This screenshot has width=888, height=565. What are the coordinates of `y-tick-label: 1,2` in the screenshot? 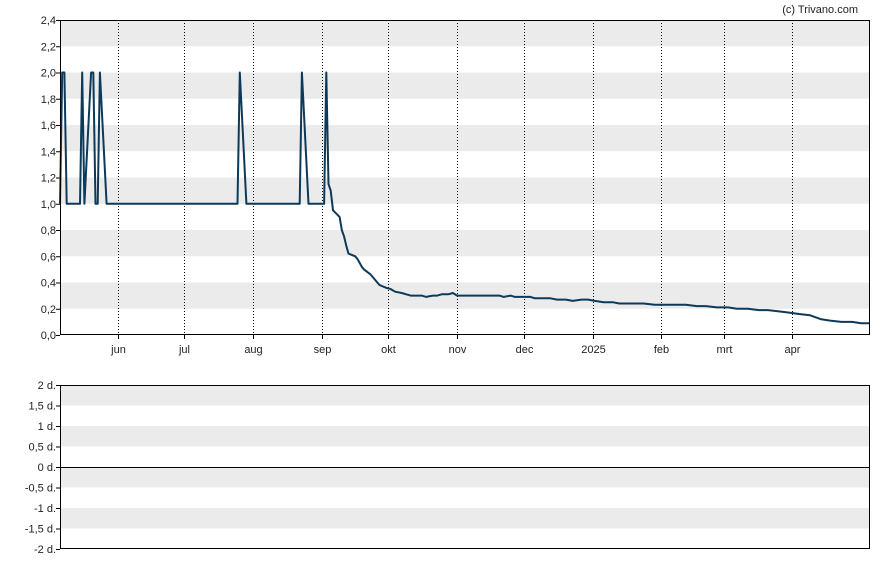 It's located at (48, 179).